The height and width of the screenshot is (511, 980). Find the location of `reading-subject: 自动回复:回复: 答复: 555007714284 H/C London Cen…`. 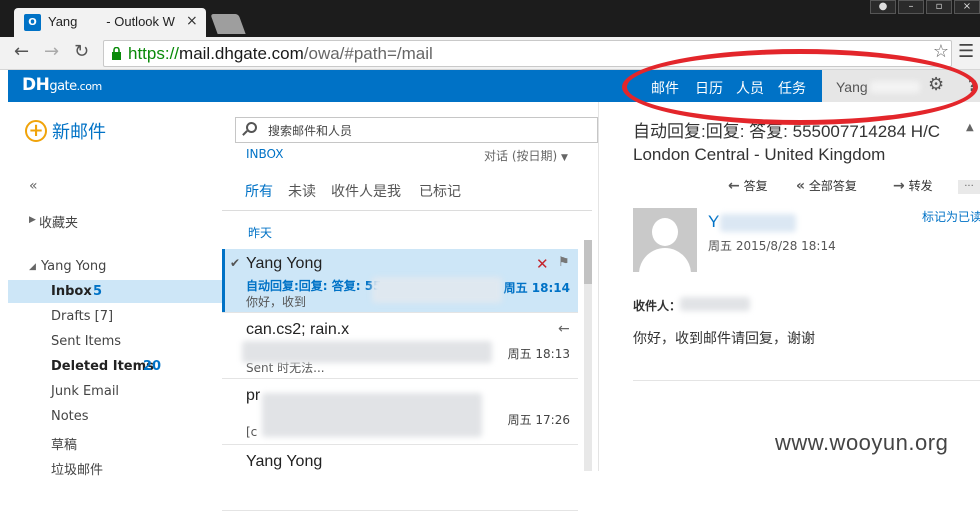

reading-subject: 自动回复:回复: 答复: 555007714284 H/C London Cen… is located at coordinates (787, 143).